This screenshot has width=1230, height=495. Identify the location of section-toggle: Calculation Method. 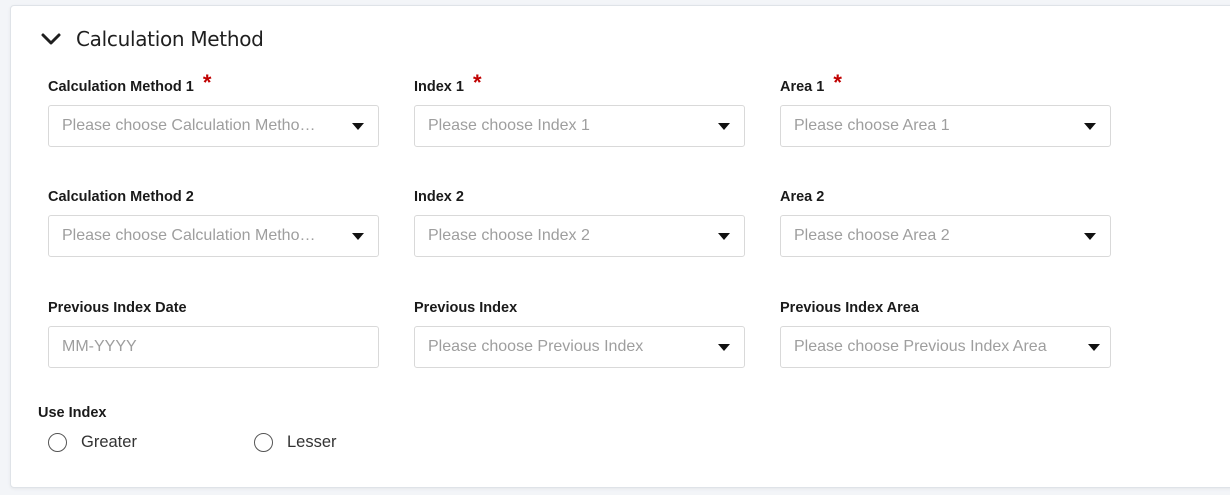
(152, 39).